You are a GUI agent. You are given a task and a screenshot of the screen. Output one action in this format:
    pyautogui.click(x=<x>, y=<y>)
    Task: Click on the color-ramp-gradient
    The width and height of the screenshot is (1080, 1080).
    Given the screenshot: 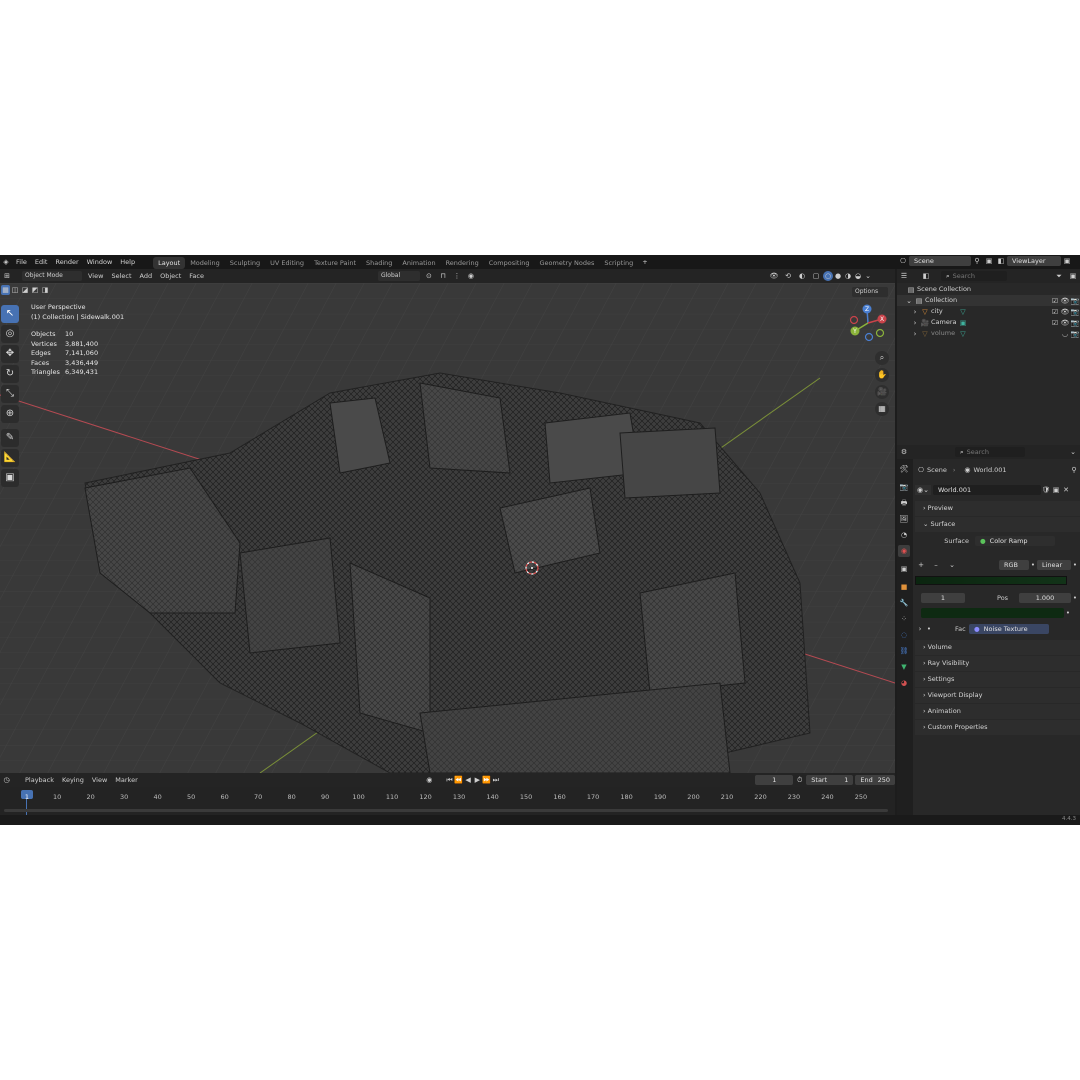 What is the action you would take?
    pyautogui.click(x=991, y=580)
    